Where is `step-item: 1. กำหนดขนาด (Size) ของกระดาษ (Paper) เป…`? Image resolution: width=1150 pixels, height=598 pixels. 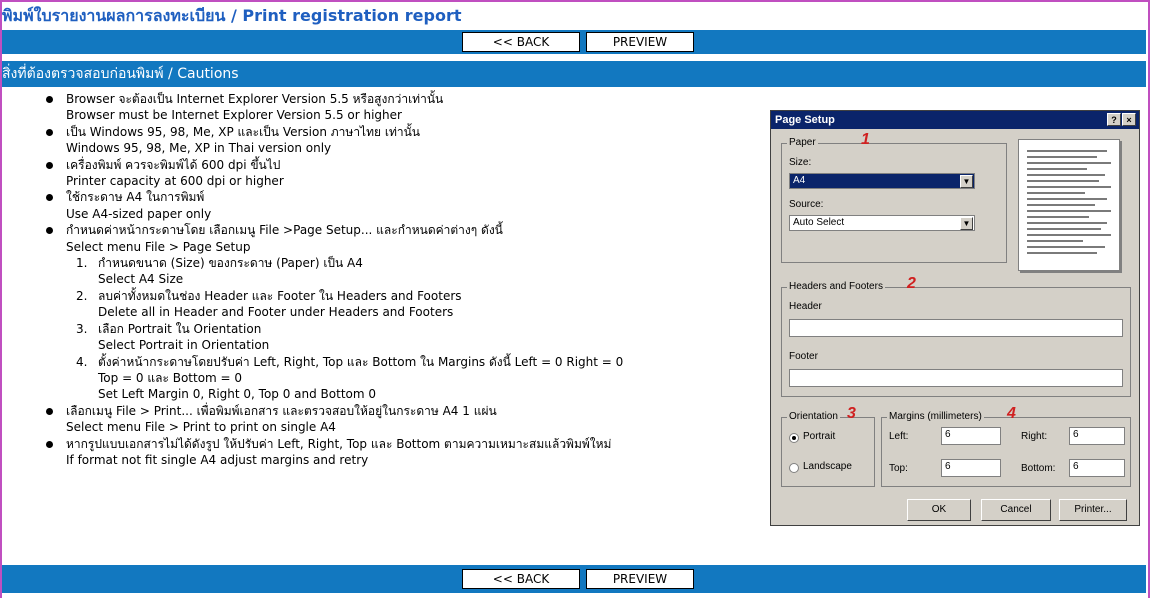 step-item: 1. กำหนดขนาด (Size) ของกระดาษ (Paper) เป… is located at coordinates (219, 271).